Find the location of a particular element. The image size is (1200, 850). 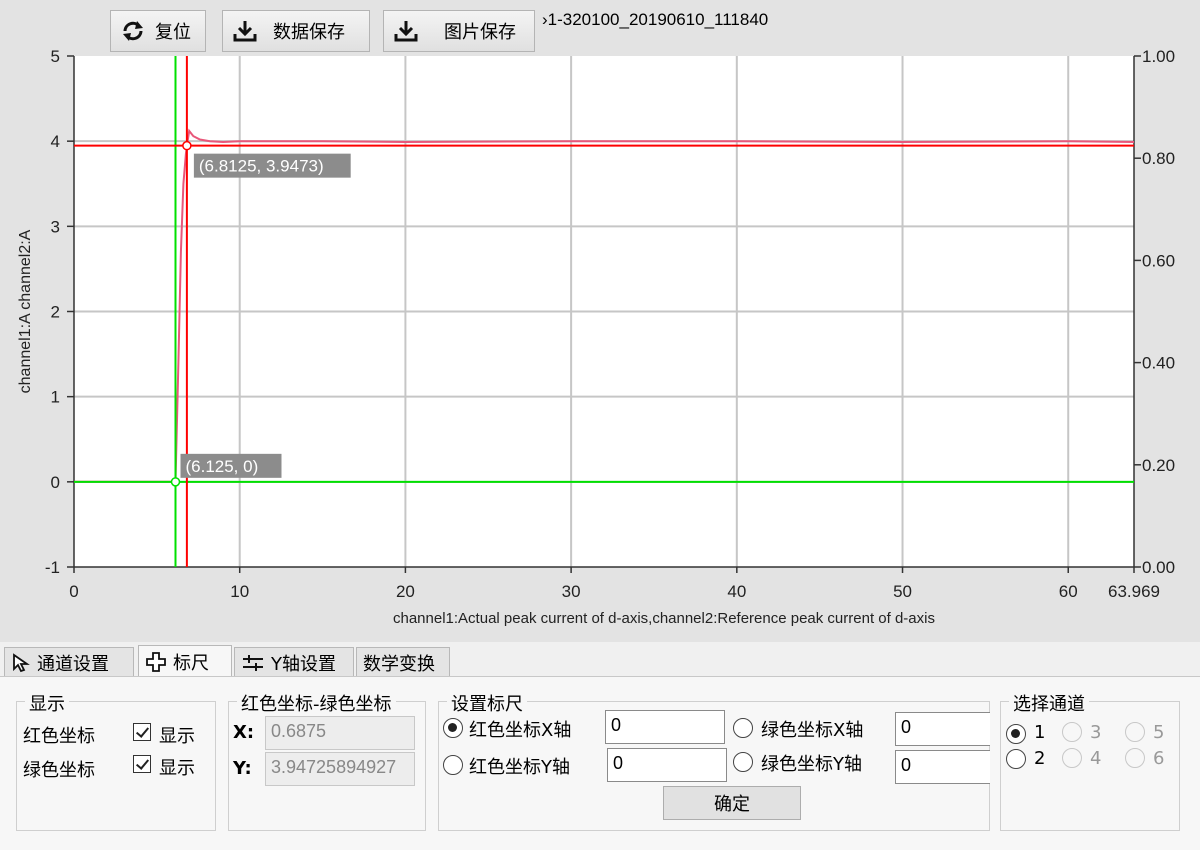

group-title: 选择通道 is located at coordinates (1049, 703).